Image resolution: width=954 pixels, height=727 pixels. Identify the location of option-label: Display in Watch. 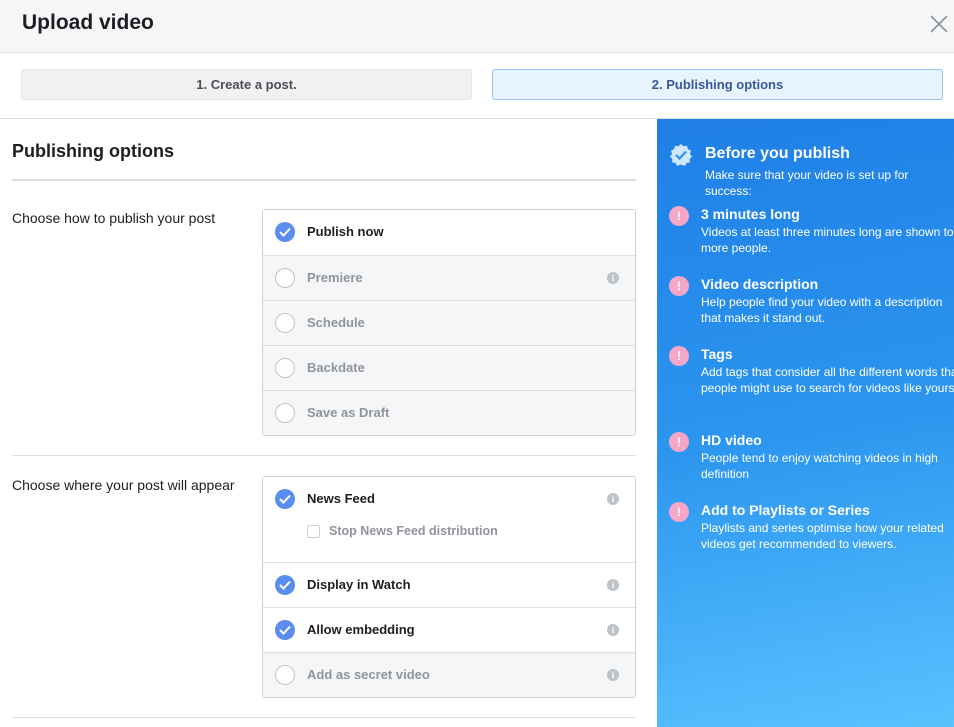
(359, 584).